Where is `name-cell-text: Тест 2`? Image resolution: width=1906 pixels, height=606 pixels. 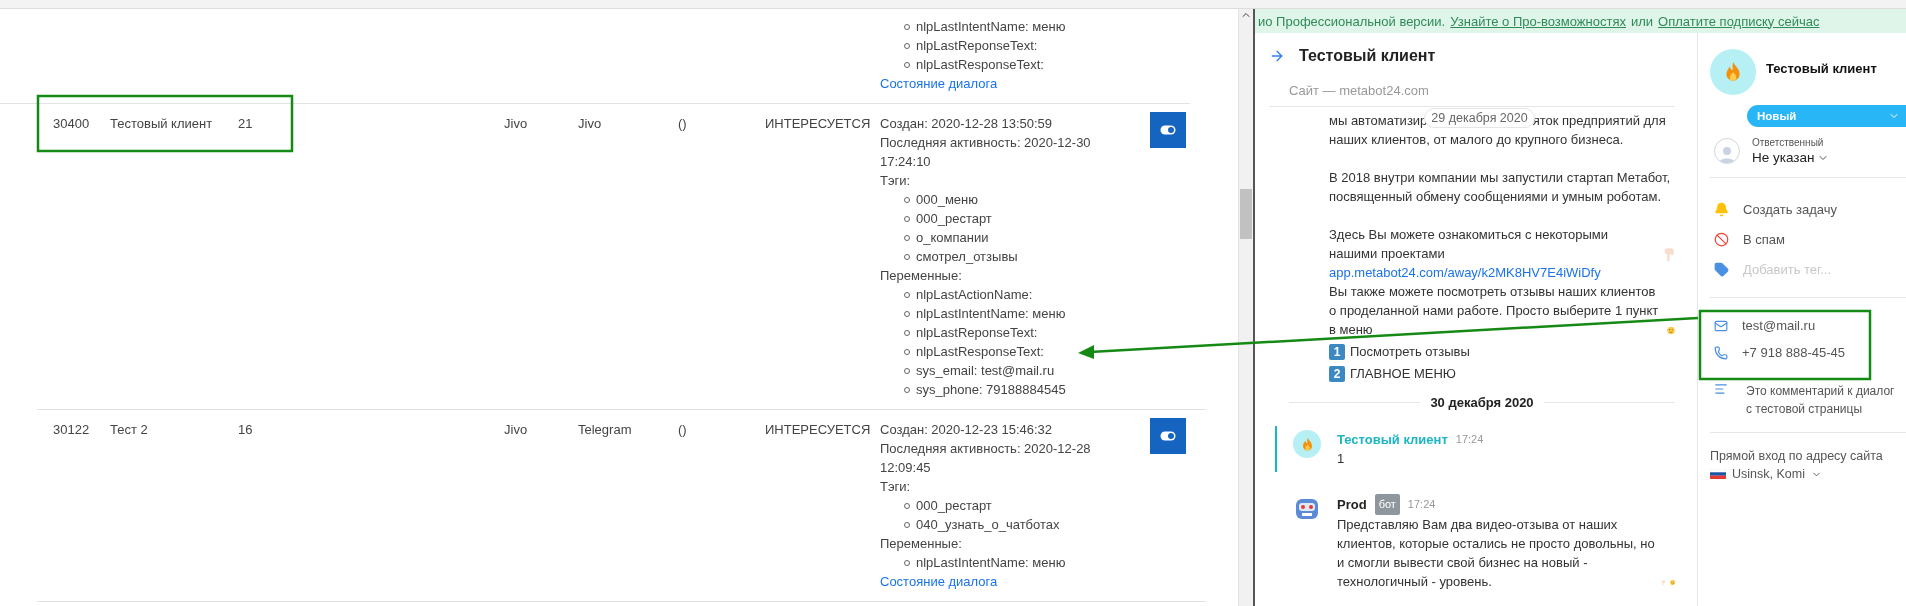 name-cell-text: Тест 2 is located at coordinates (129, 430).